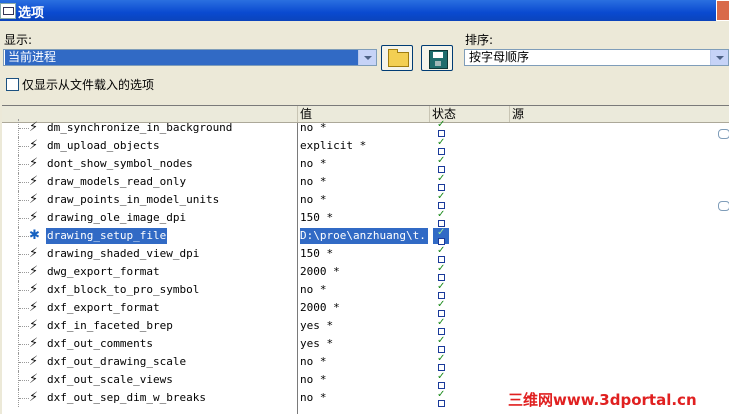 This screenshot has height=414, width=729. Describe the element at coordinates (437, 58) in the screenshot. I see `save-button` at that location.